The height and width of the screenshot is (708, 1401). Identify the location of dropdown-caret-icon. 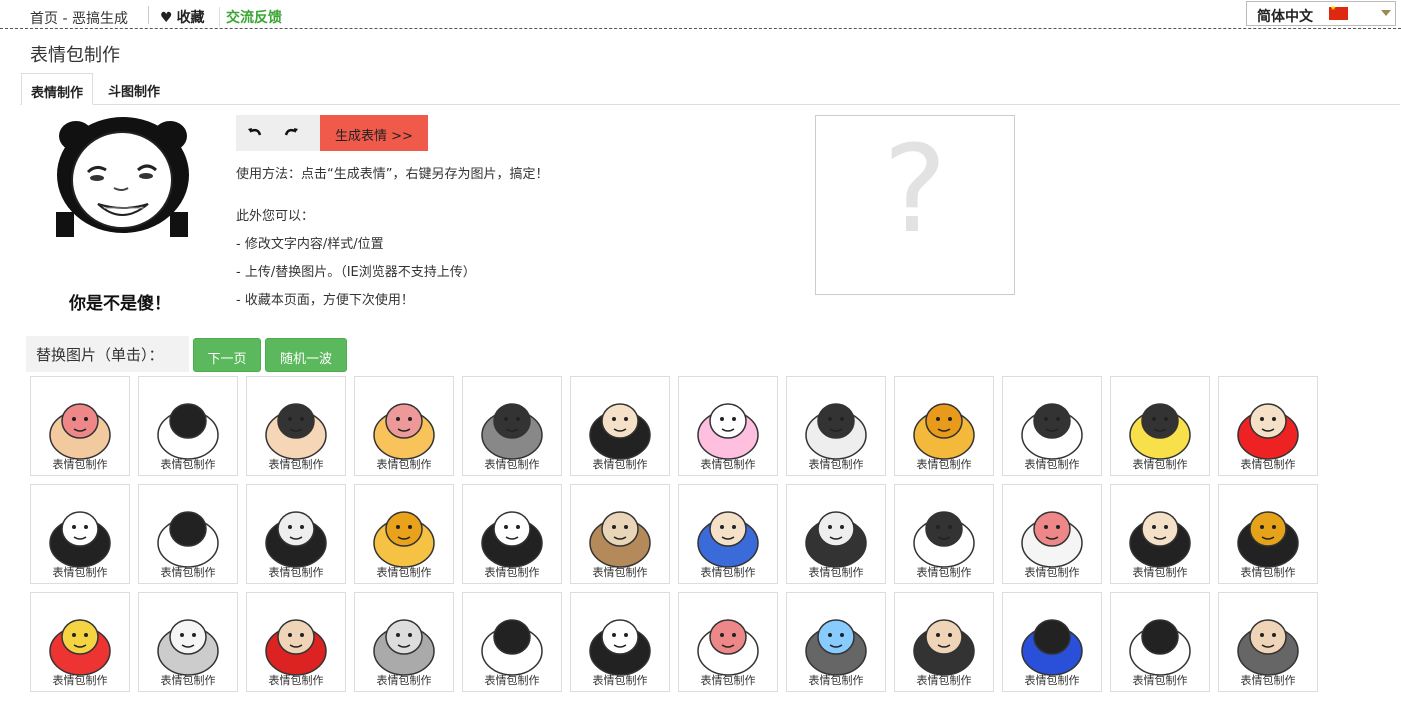
(1386, 13).